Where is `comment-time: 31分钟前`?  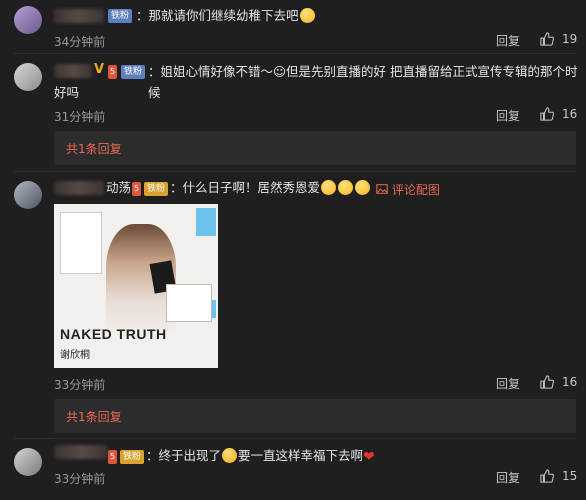
comment-time: 31分钟前 is located at coordinates (80, 117).